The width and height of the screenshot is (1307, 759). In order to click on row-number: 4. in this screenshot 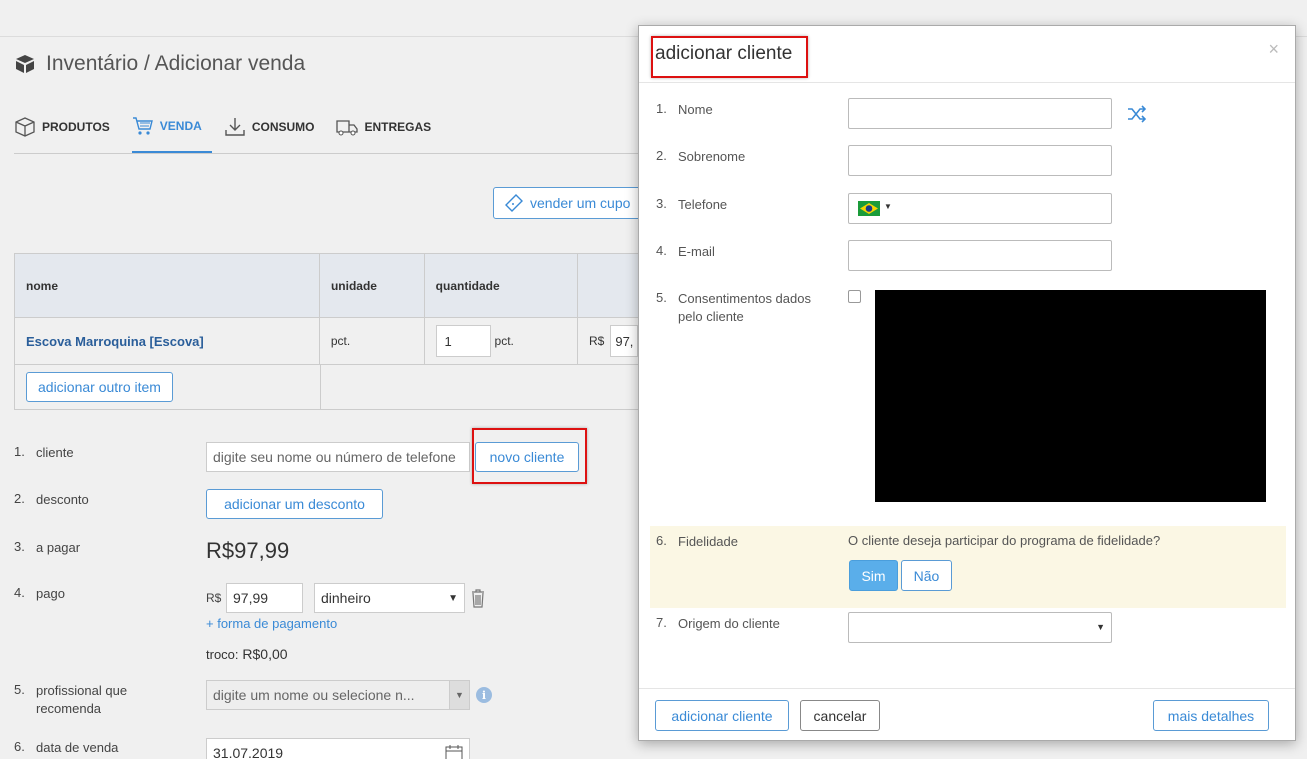, I will do `click(19, 592)`.